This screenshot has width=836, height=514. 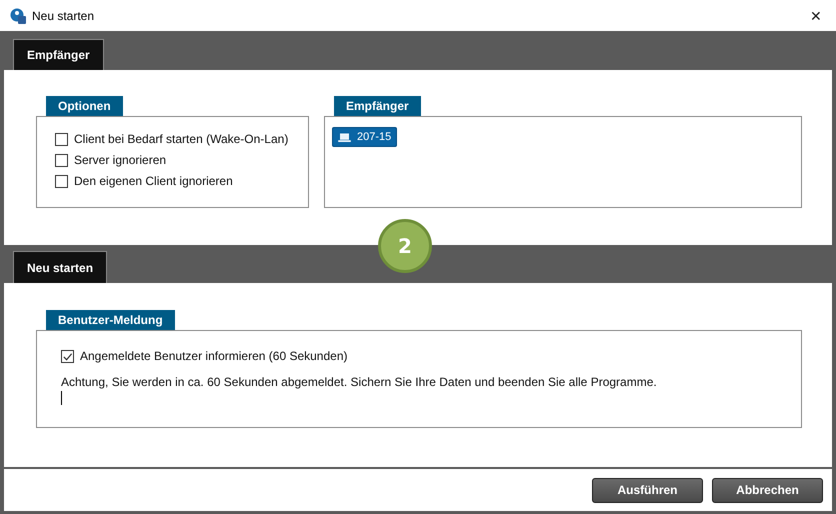 I want to click on checkbox-label: Client bei Bedarf starten (Wake-On-Lan), so click(x=181, y=139).